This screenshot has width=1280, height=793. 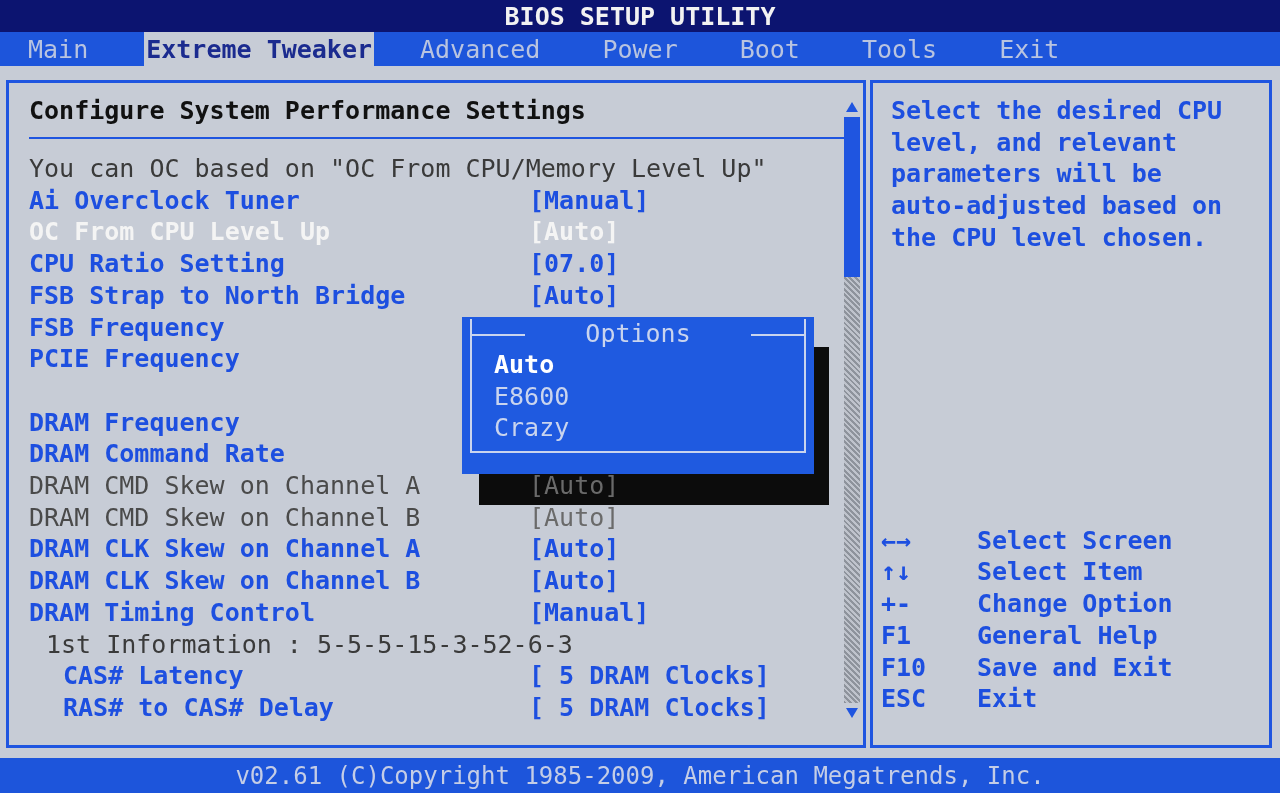 What do you see at coordinates (897, 572) in the screenshot?
I see `key-name: ↑↓` at bounding box center [897, 572].